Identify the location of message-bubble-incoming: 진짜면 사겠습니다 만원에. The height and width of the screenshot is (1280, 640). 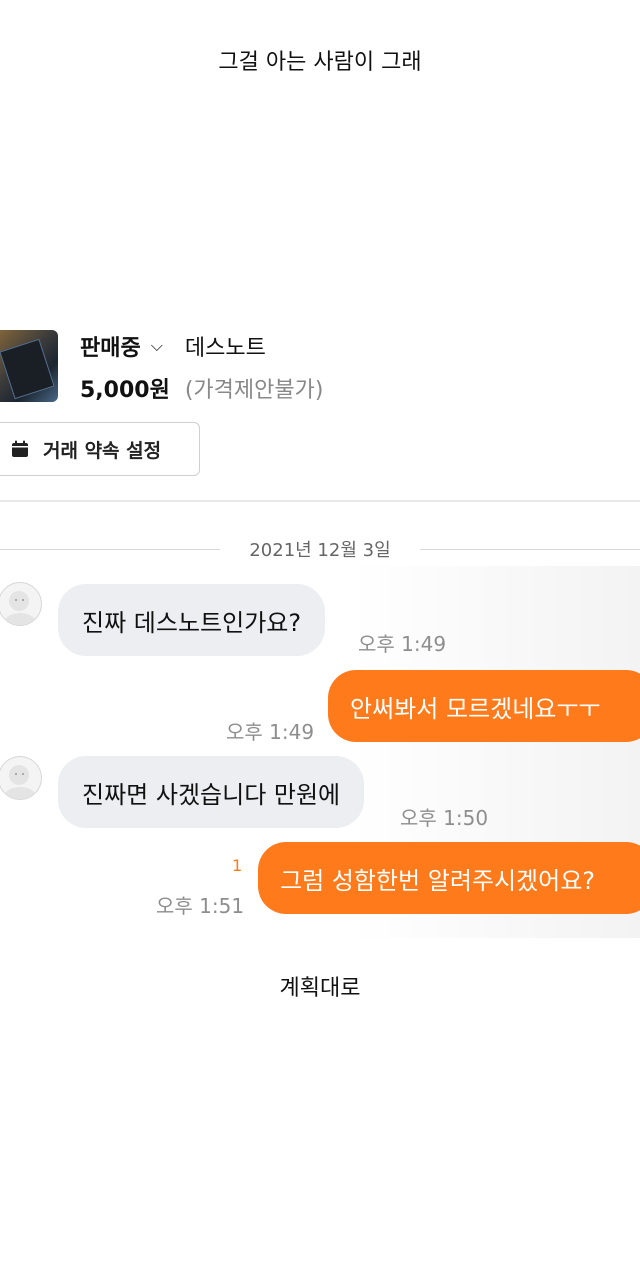
(211, 792).